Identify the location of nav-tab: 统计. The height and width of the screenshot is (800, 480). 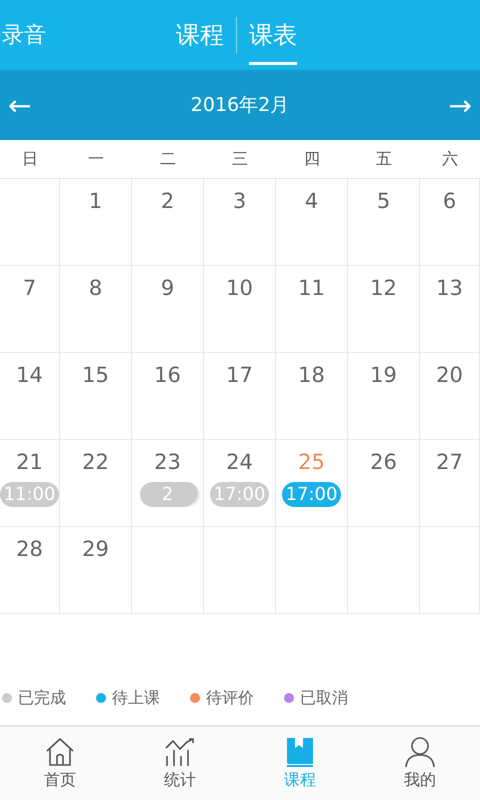
(180, 763).